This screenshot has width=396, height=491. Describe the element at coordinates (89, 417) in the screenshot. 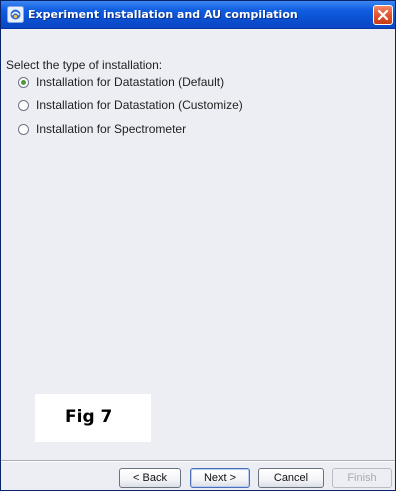

I see `figure-label: Fig 7` at that location.